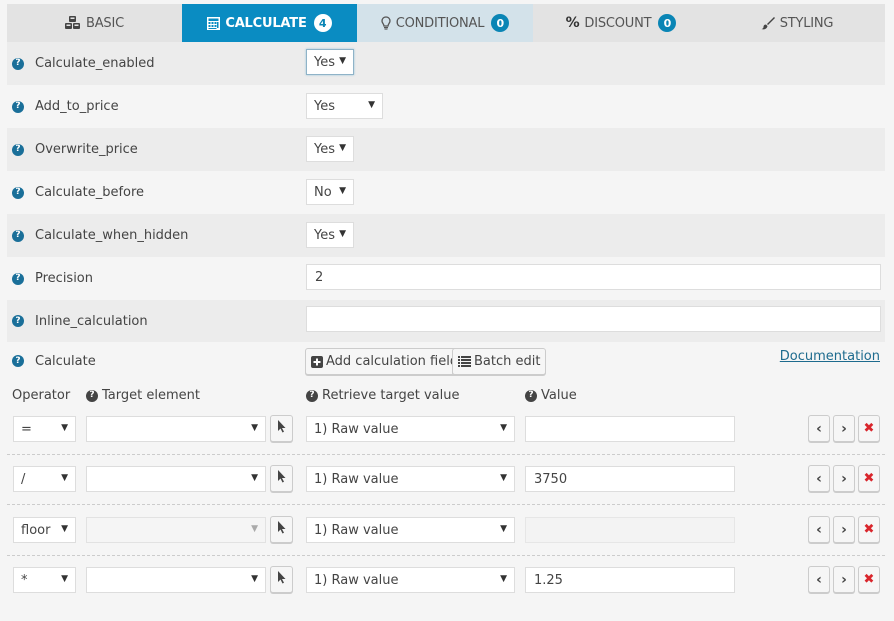 Image resolution: width=894 pixels, height=621 pixels. Describe the element at coordinates (593, 277) in the screenshot. I see `precision-input: 2` at that location.